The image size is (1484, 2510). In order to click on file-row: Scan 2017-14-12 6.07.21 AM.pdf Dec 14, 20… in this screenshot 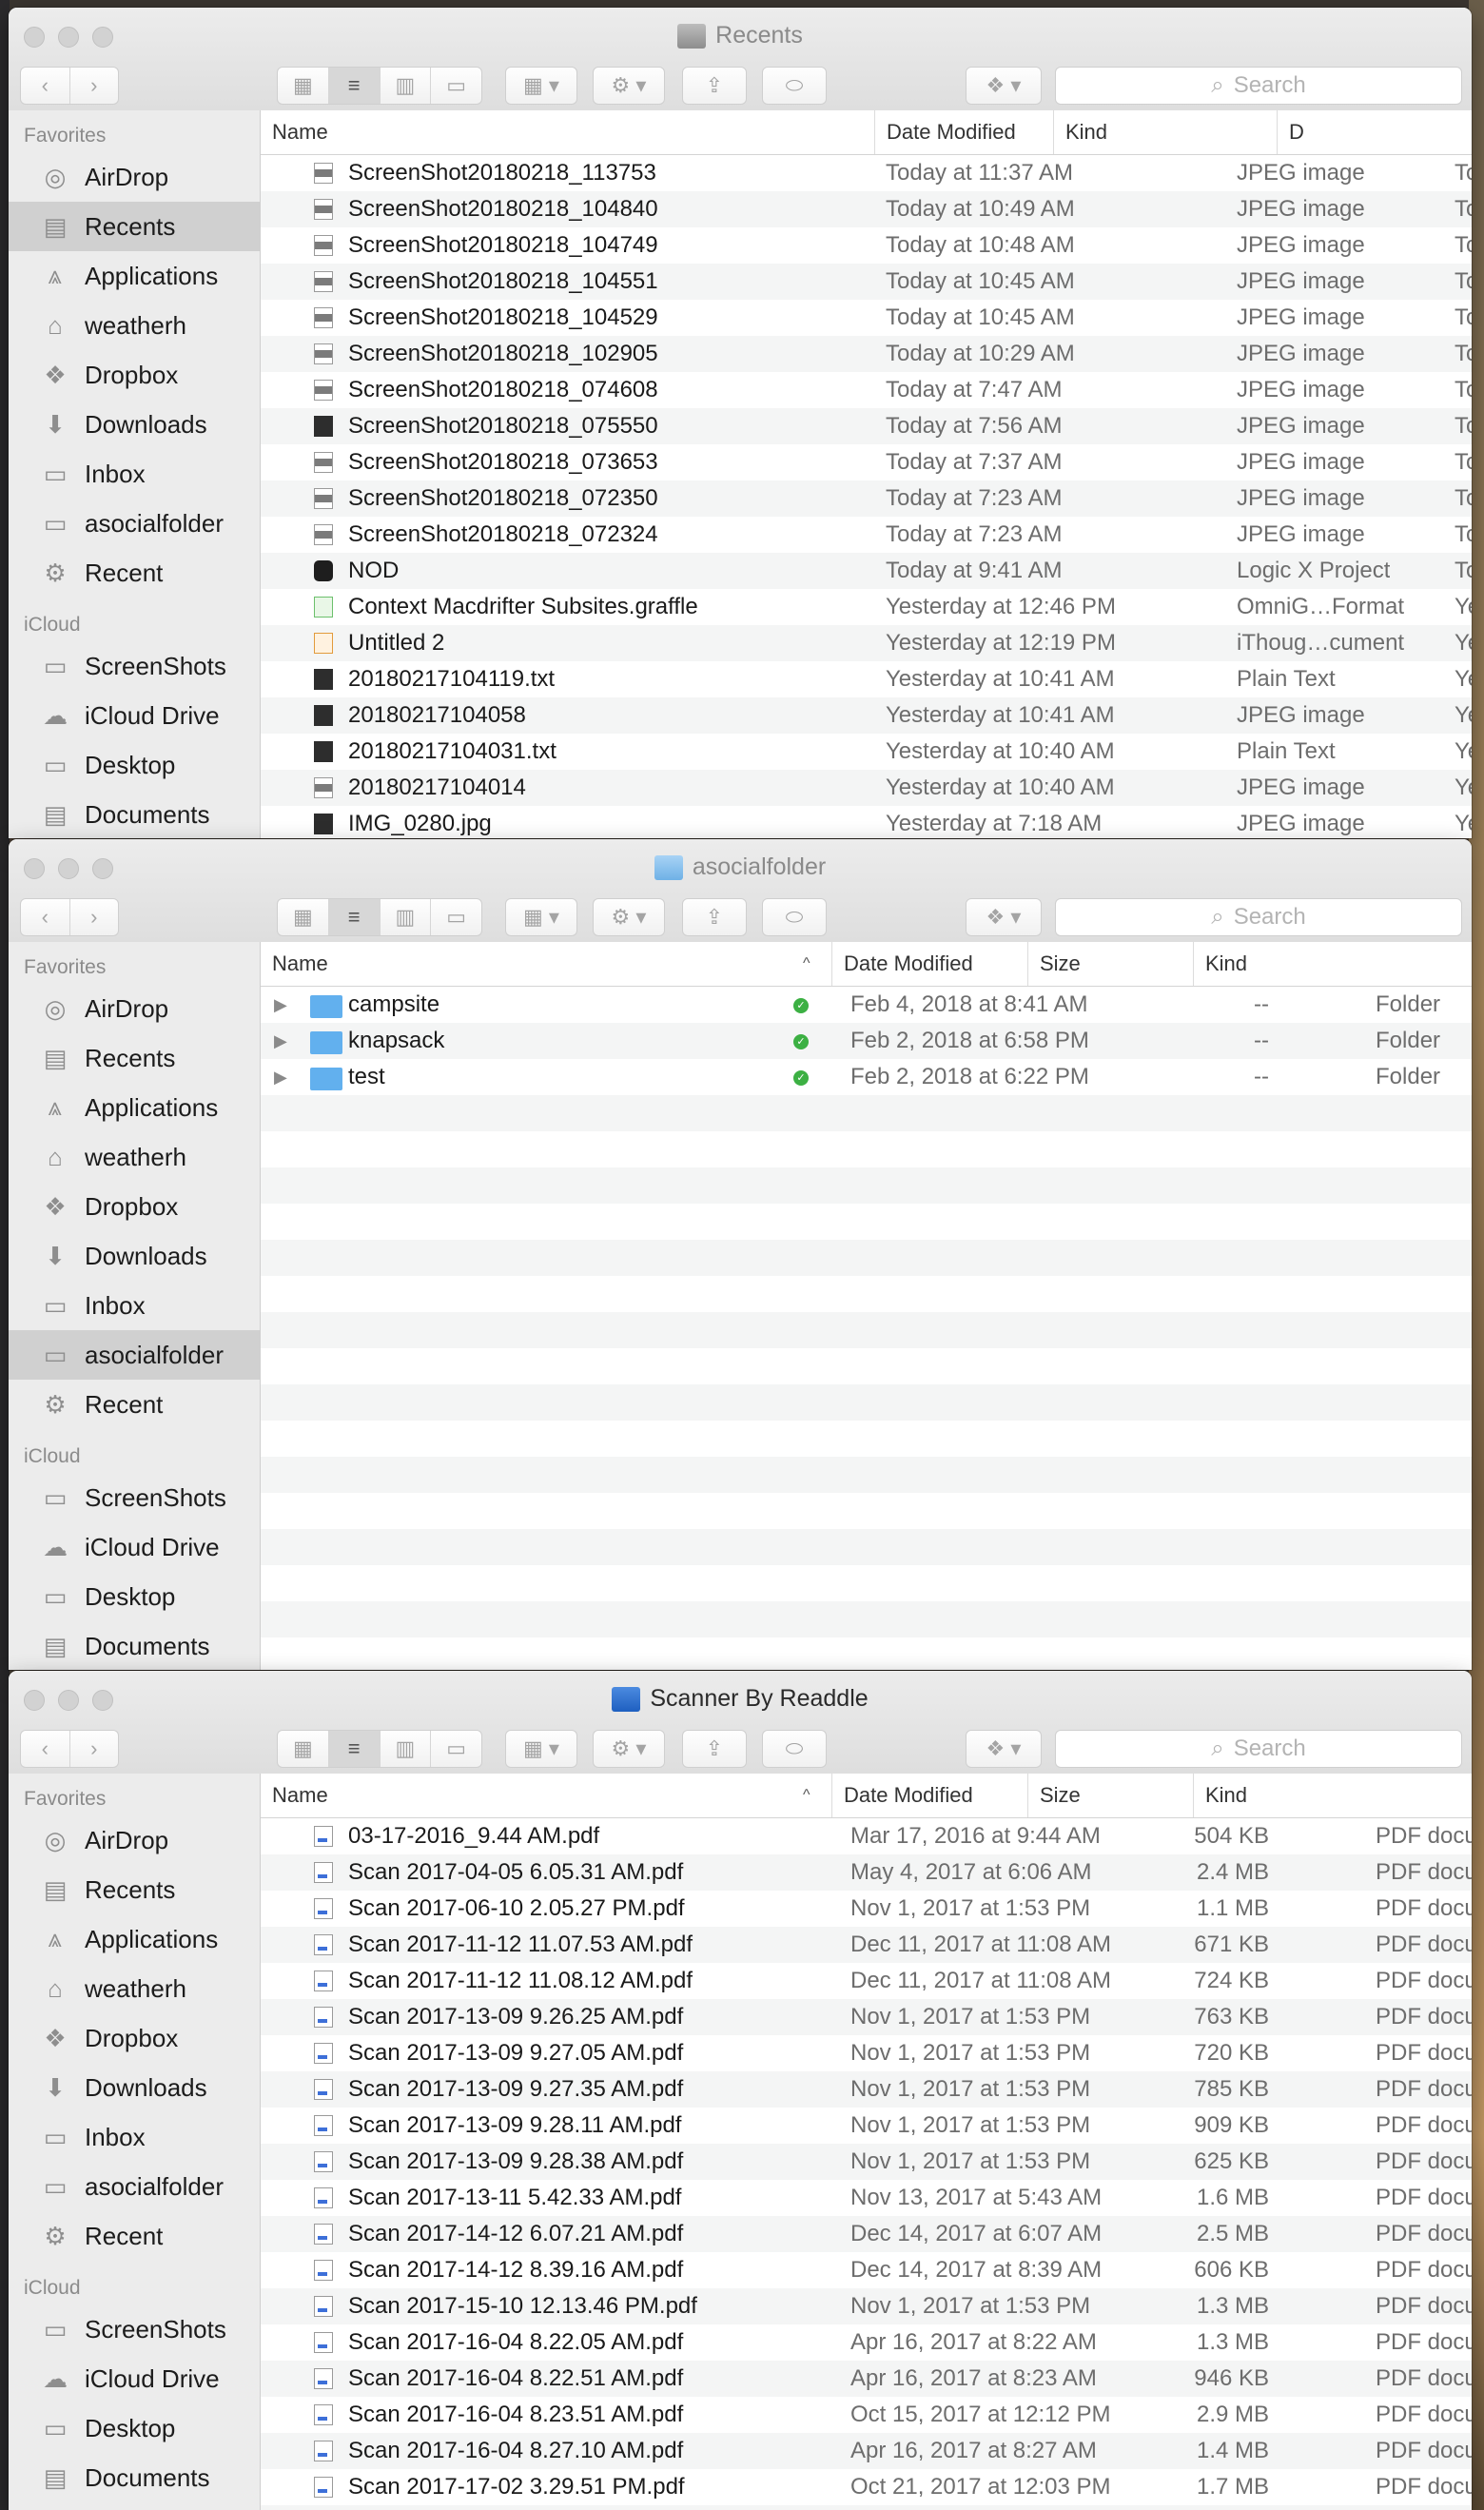, I will do `click(866, 2234)`.